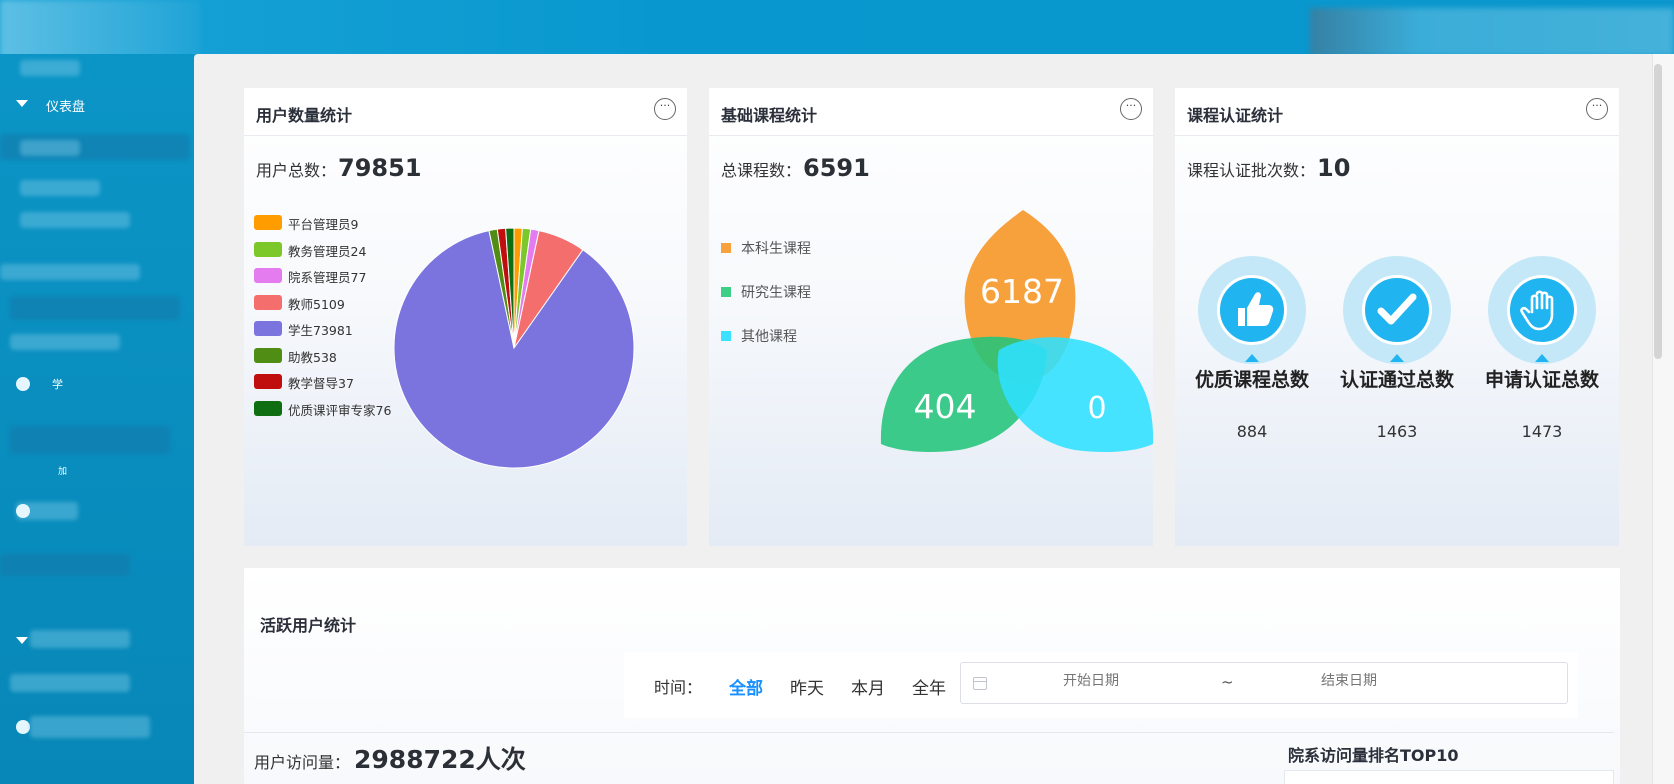  What do you see at coordinates (1091, 681) in the screenshot?
I see `start-date-input` at bounding box center [1091, 681].